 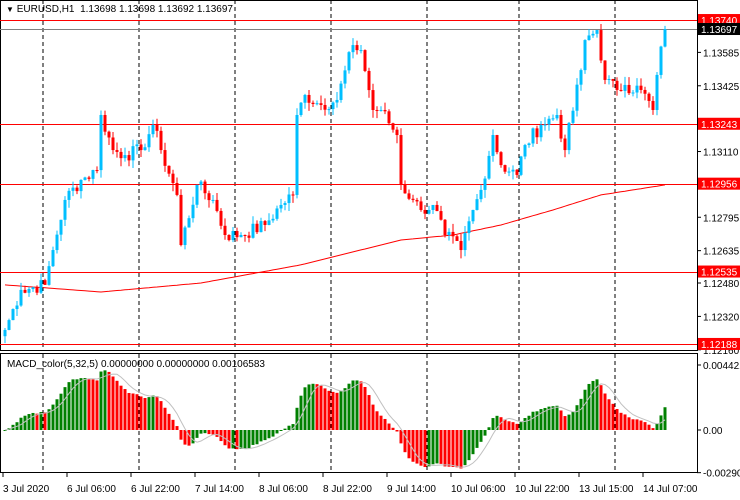 I want to click on collapse-triangle-icon: ▼, so click(x=10, y=9).